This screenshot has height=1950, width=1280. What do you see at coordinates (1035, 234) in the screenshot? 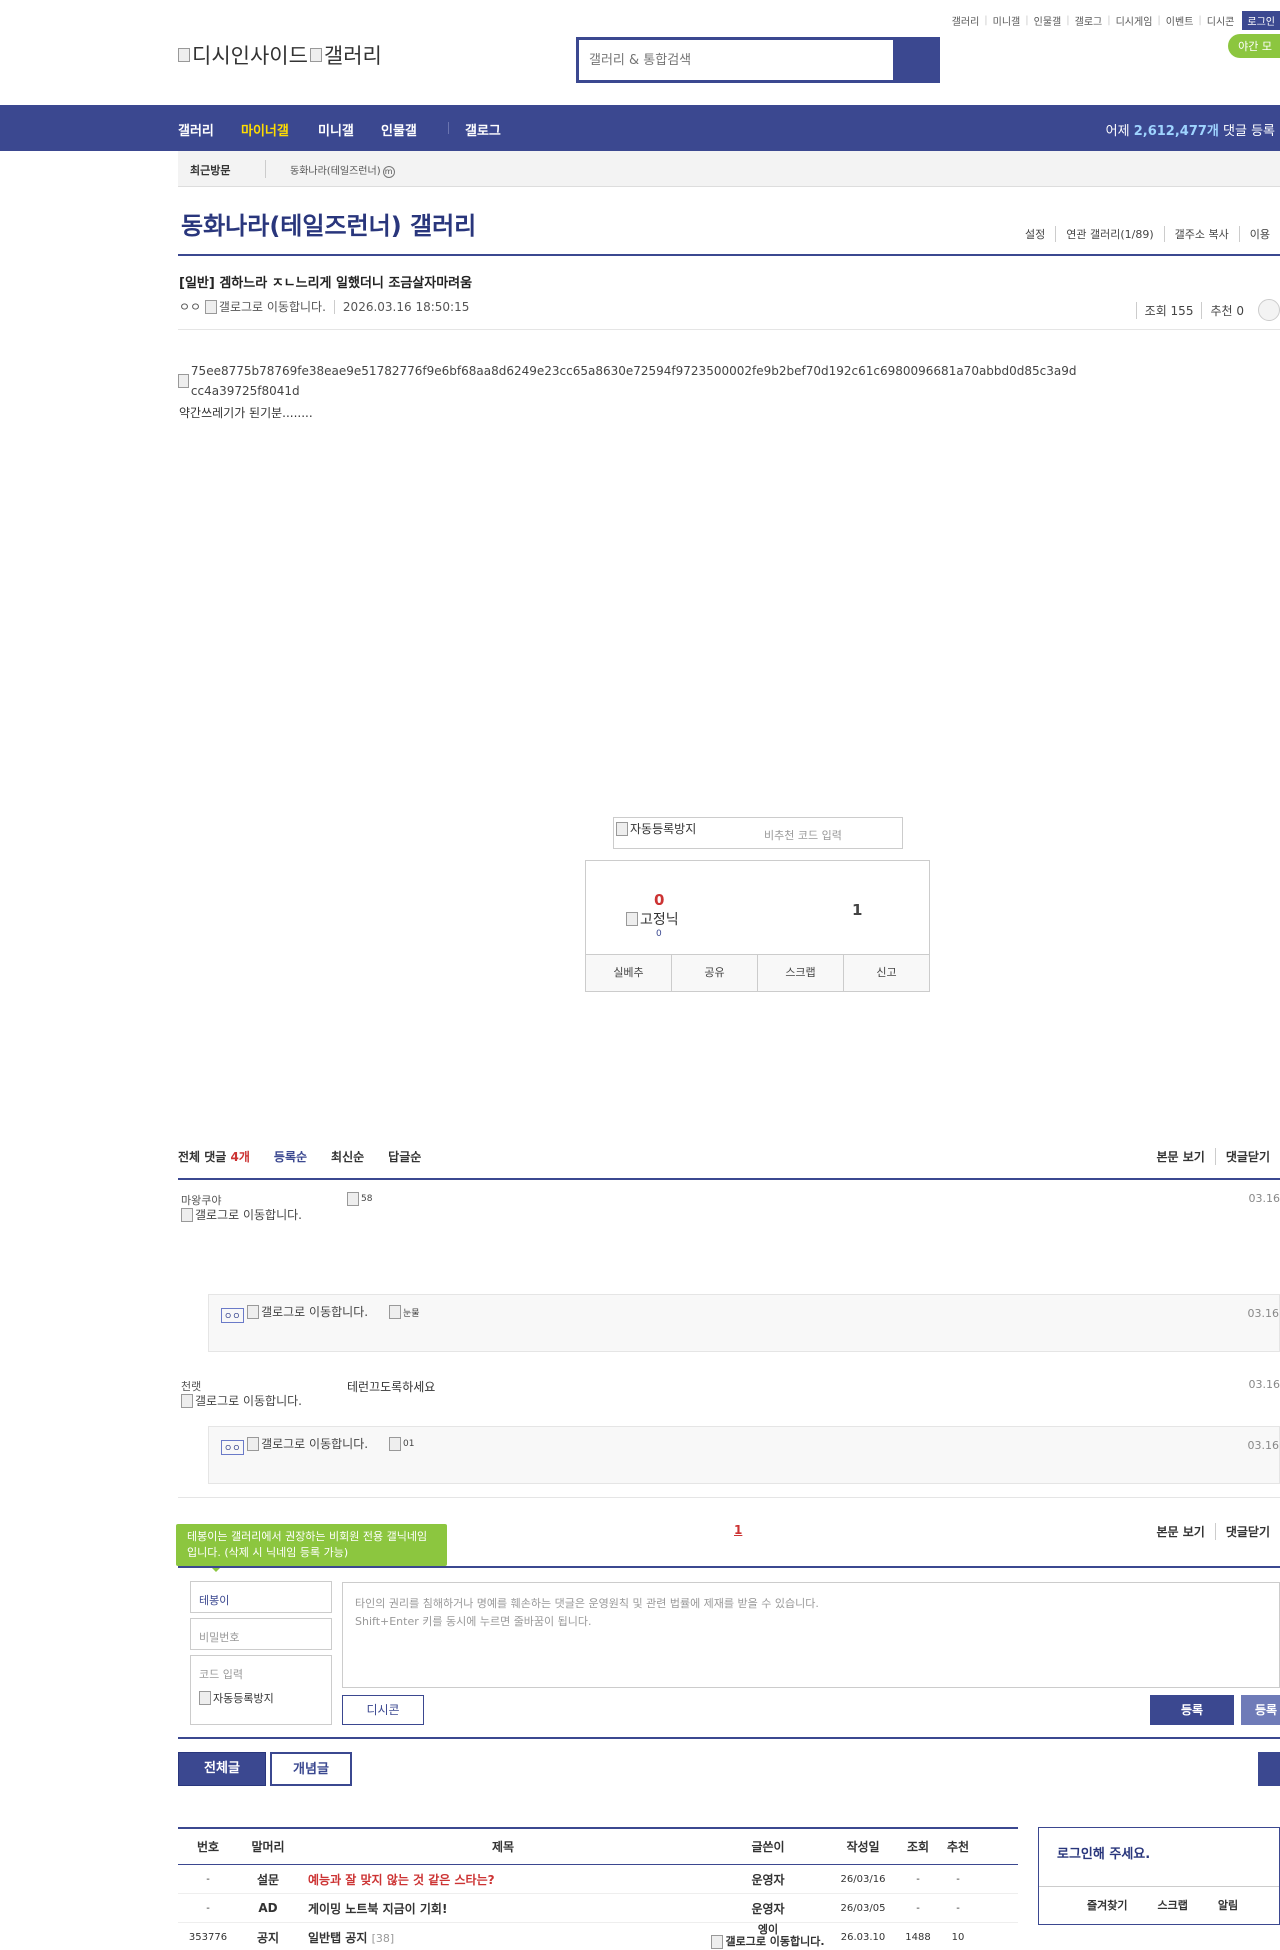
I see `gallery-settings-link: 설정` at bounding box center [1035, 234].